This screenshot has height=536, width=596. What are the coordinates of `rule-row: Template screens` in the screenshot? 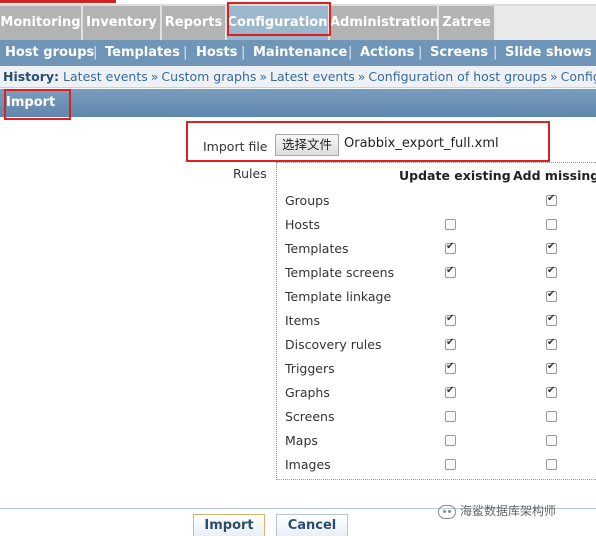 It's located at (435, 273).